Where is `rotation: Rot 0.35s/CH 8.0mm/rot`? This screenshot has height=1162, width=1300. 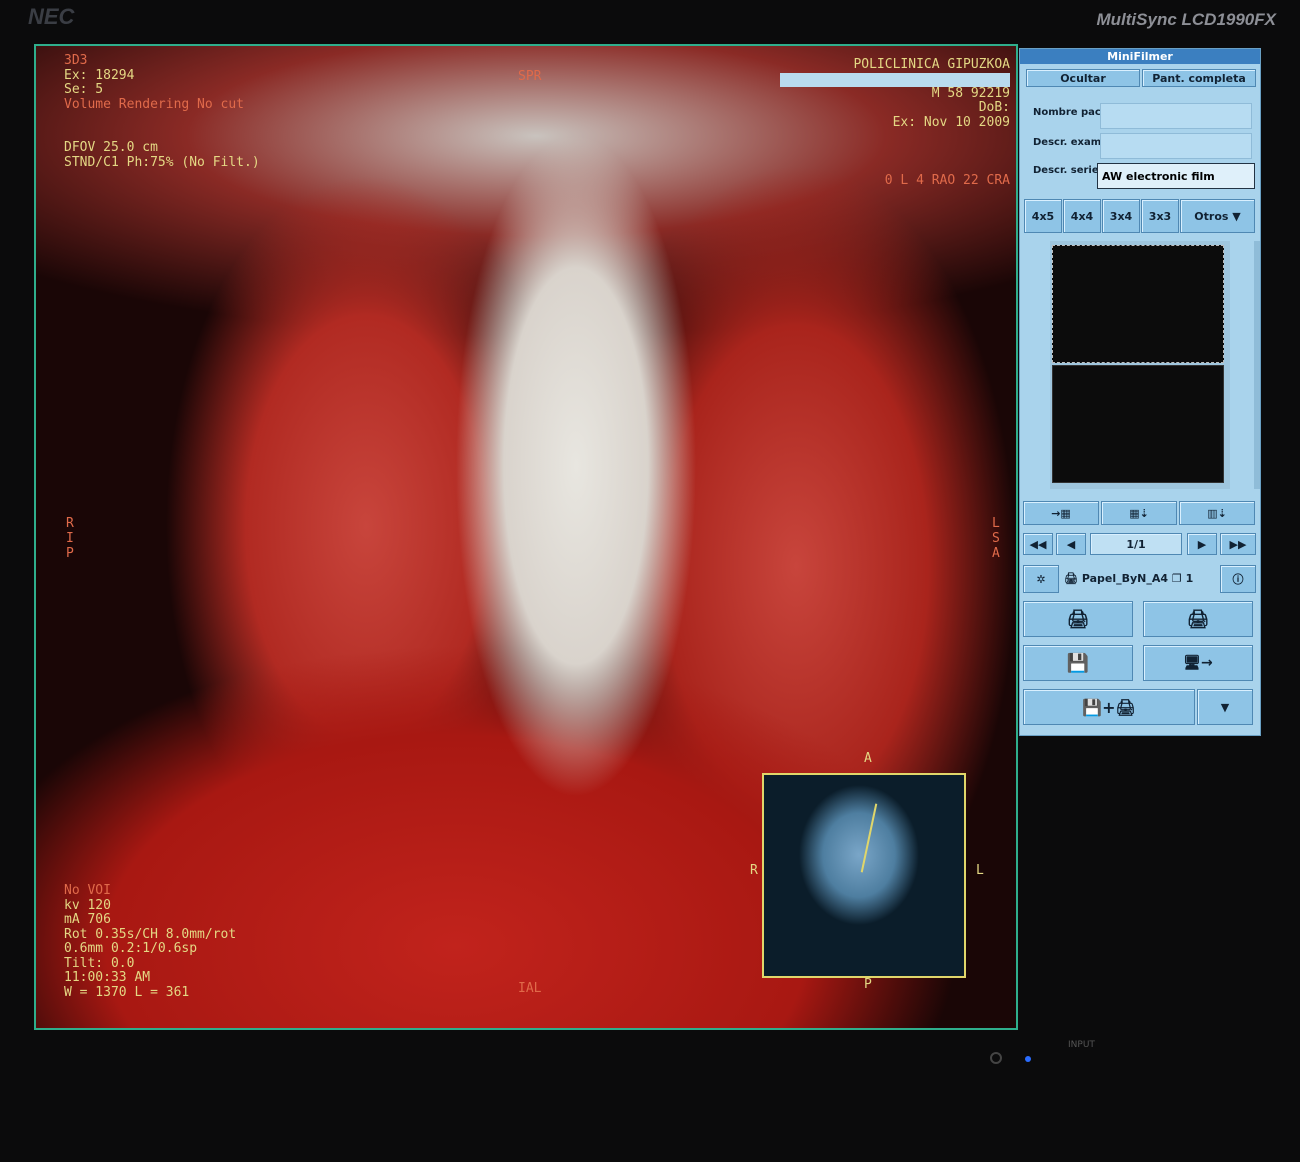 rotation: Rot 0.35s/CH 8.0mm/rot is located at coordinates (150, 934).